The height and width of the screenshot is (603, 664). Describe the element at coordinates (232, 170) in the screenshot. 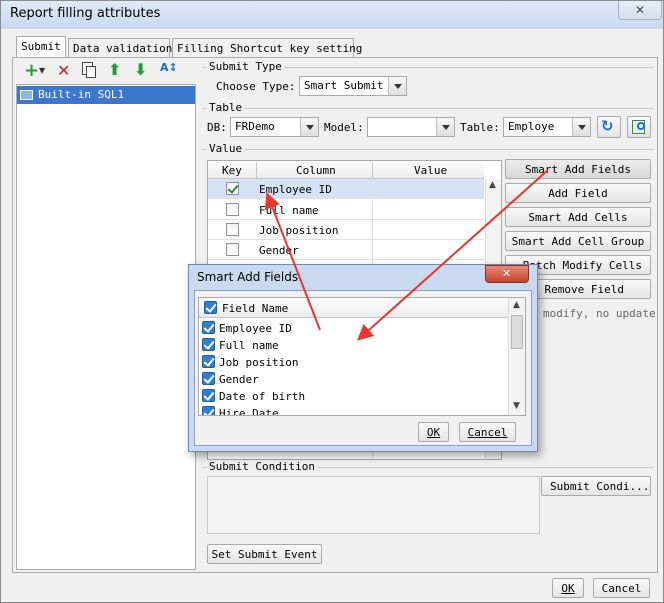

I see `header-key: Key` at that location.